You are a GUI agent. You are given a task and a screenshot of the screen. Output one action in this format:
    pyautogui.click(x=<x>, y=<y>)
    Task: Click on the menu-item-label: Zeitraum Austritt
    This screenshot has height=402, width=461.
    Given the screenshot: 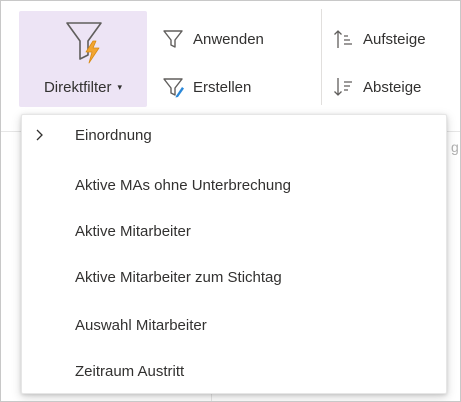 What is the action you would take?
    pyautogui.click(x=130, y=371)
    